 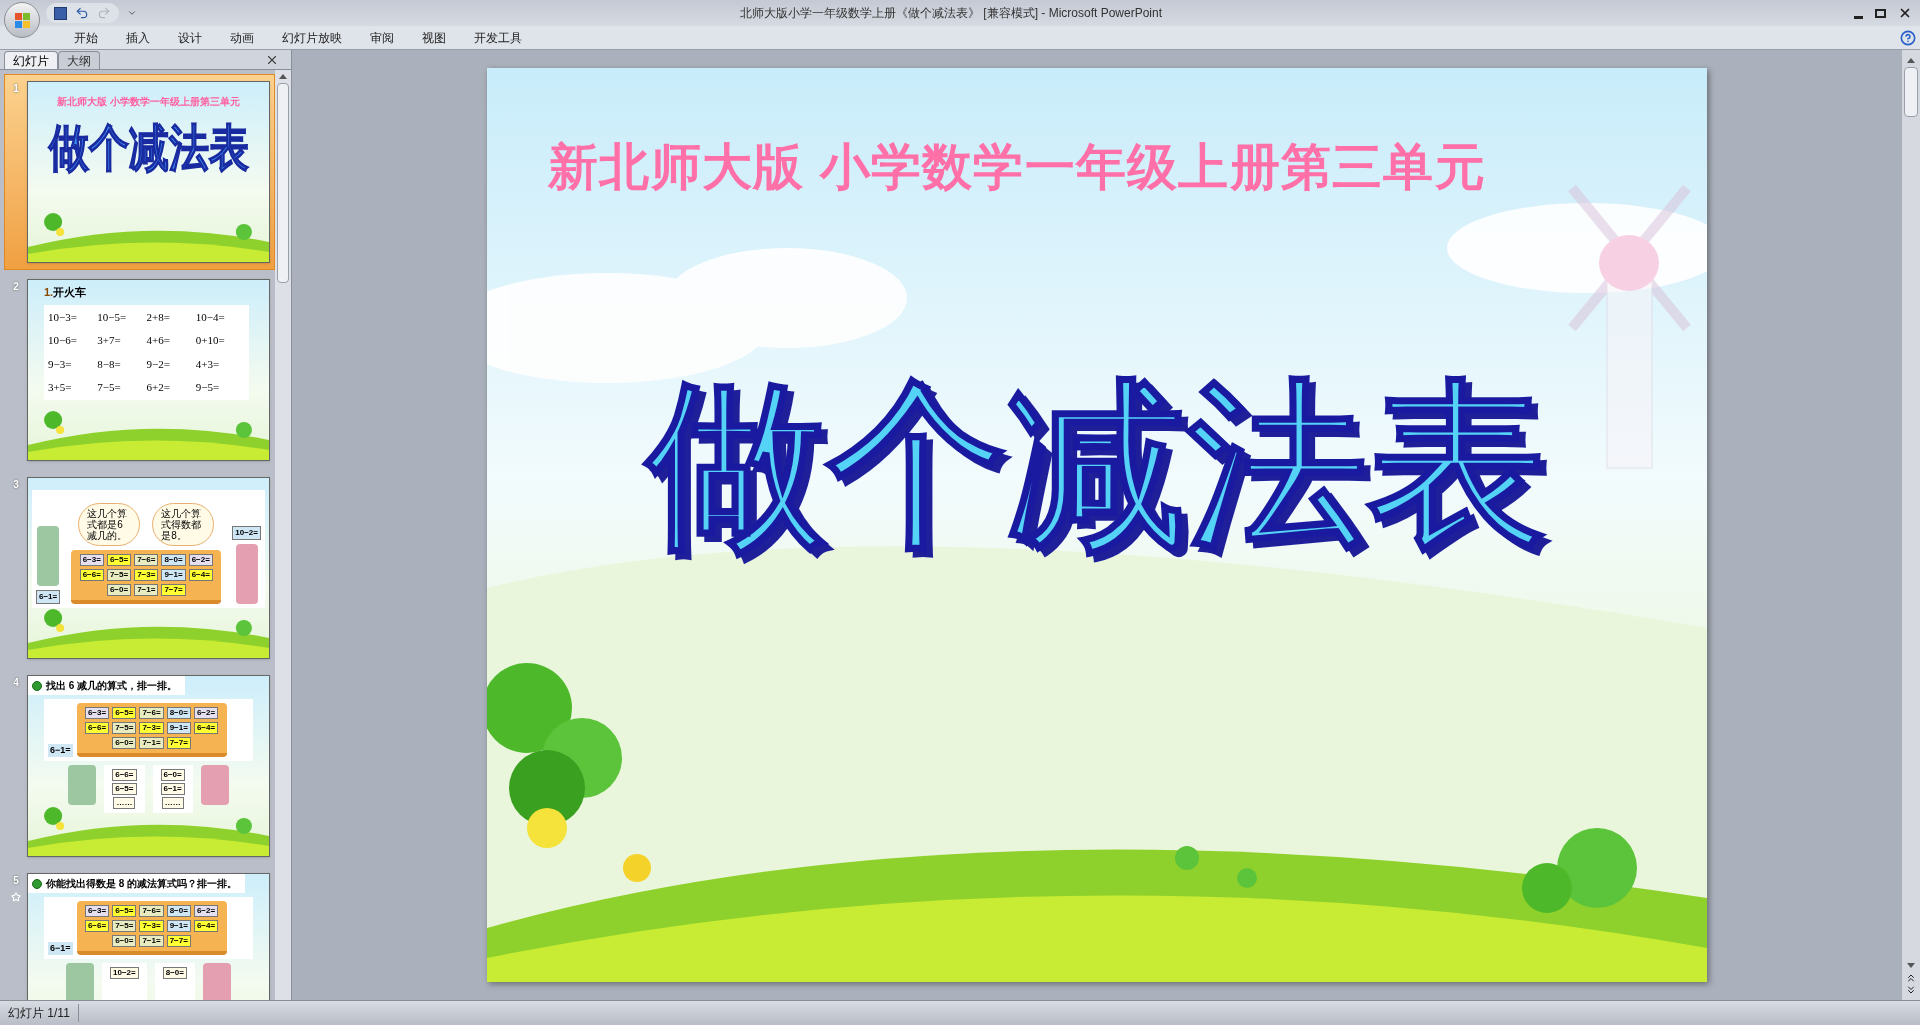 I want to click on equation-card: 9−1=, so click(x=178, y=926).